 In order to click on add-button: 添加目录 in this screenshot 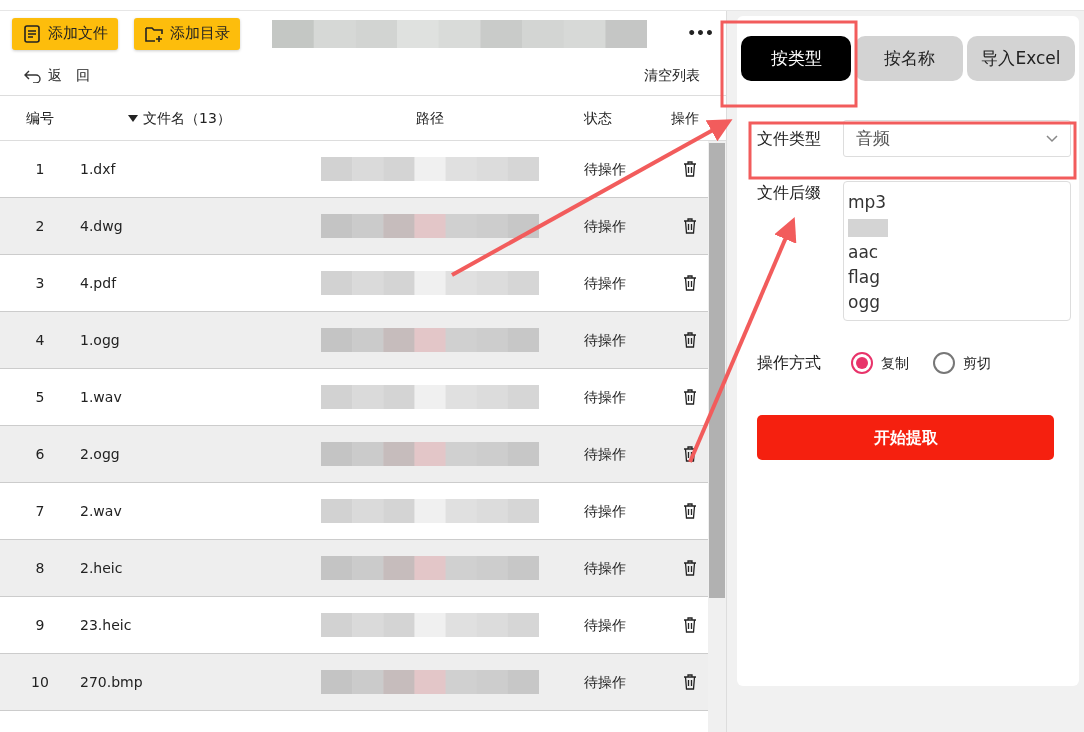, I will do `click(187, 33)`.